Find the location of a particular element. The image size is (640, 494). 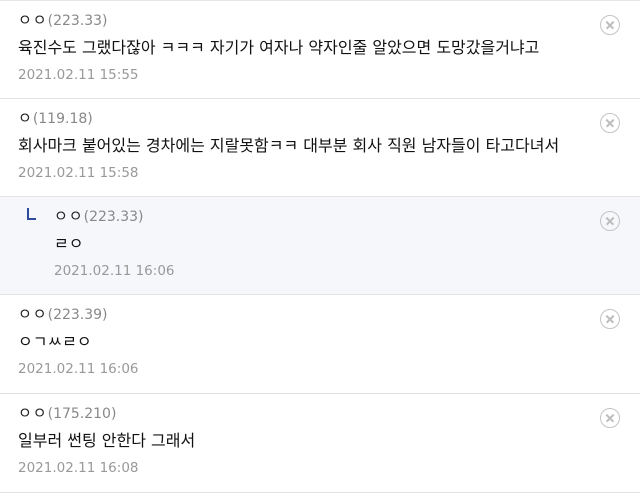

comment-author-ip: (223.39) is located at coordinates (77, 315).